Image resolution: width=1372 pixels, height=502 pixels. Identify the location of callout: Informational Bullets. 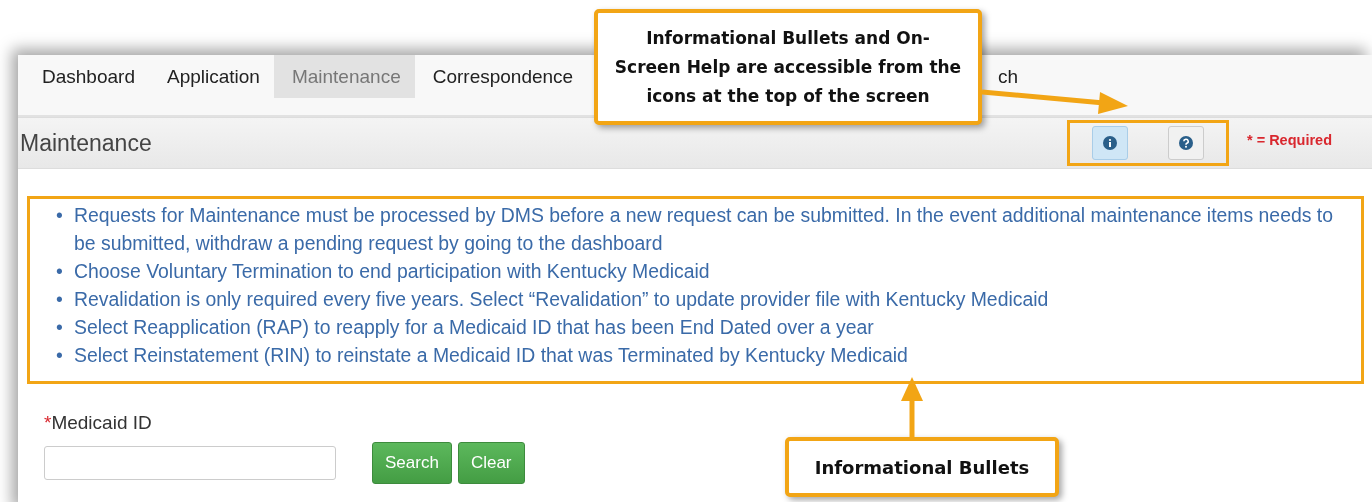
(922, 467).